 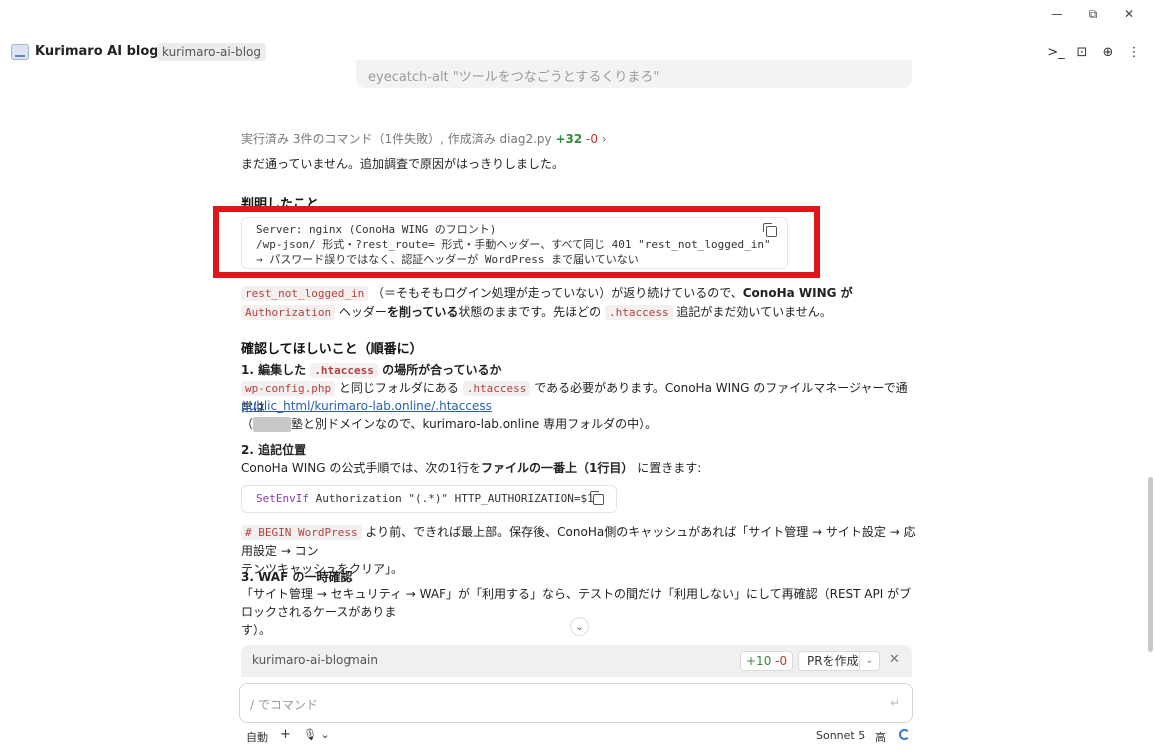 What do you see at coordinates (557, 293) in the screenshot?
I see `para-text: （＝そもそもログイン処理が走っていない）が返り続けているので、` at bounding box center [557, 293].